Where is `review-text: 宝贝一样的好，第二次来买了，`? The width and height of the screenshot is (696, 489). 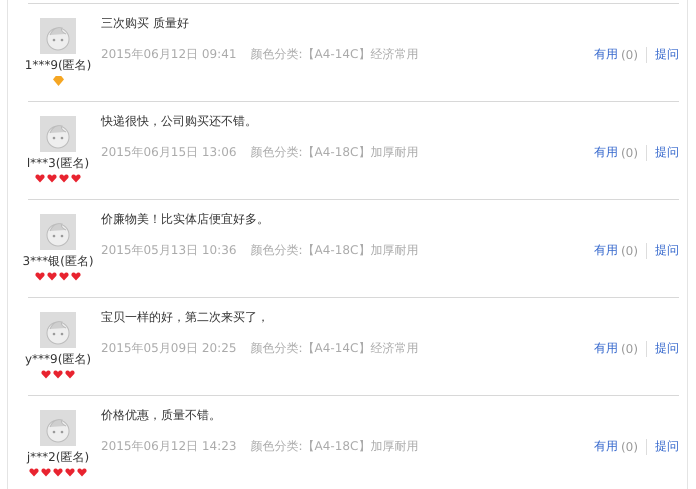
review-text: 宝贝一样的好，第二次来买了， is located at coordinates (185, 317).